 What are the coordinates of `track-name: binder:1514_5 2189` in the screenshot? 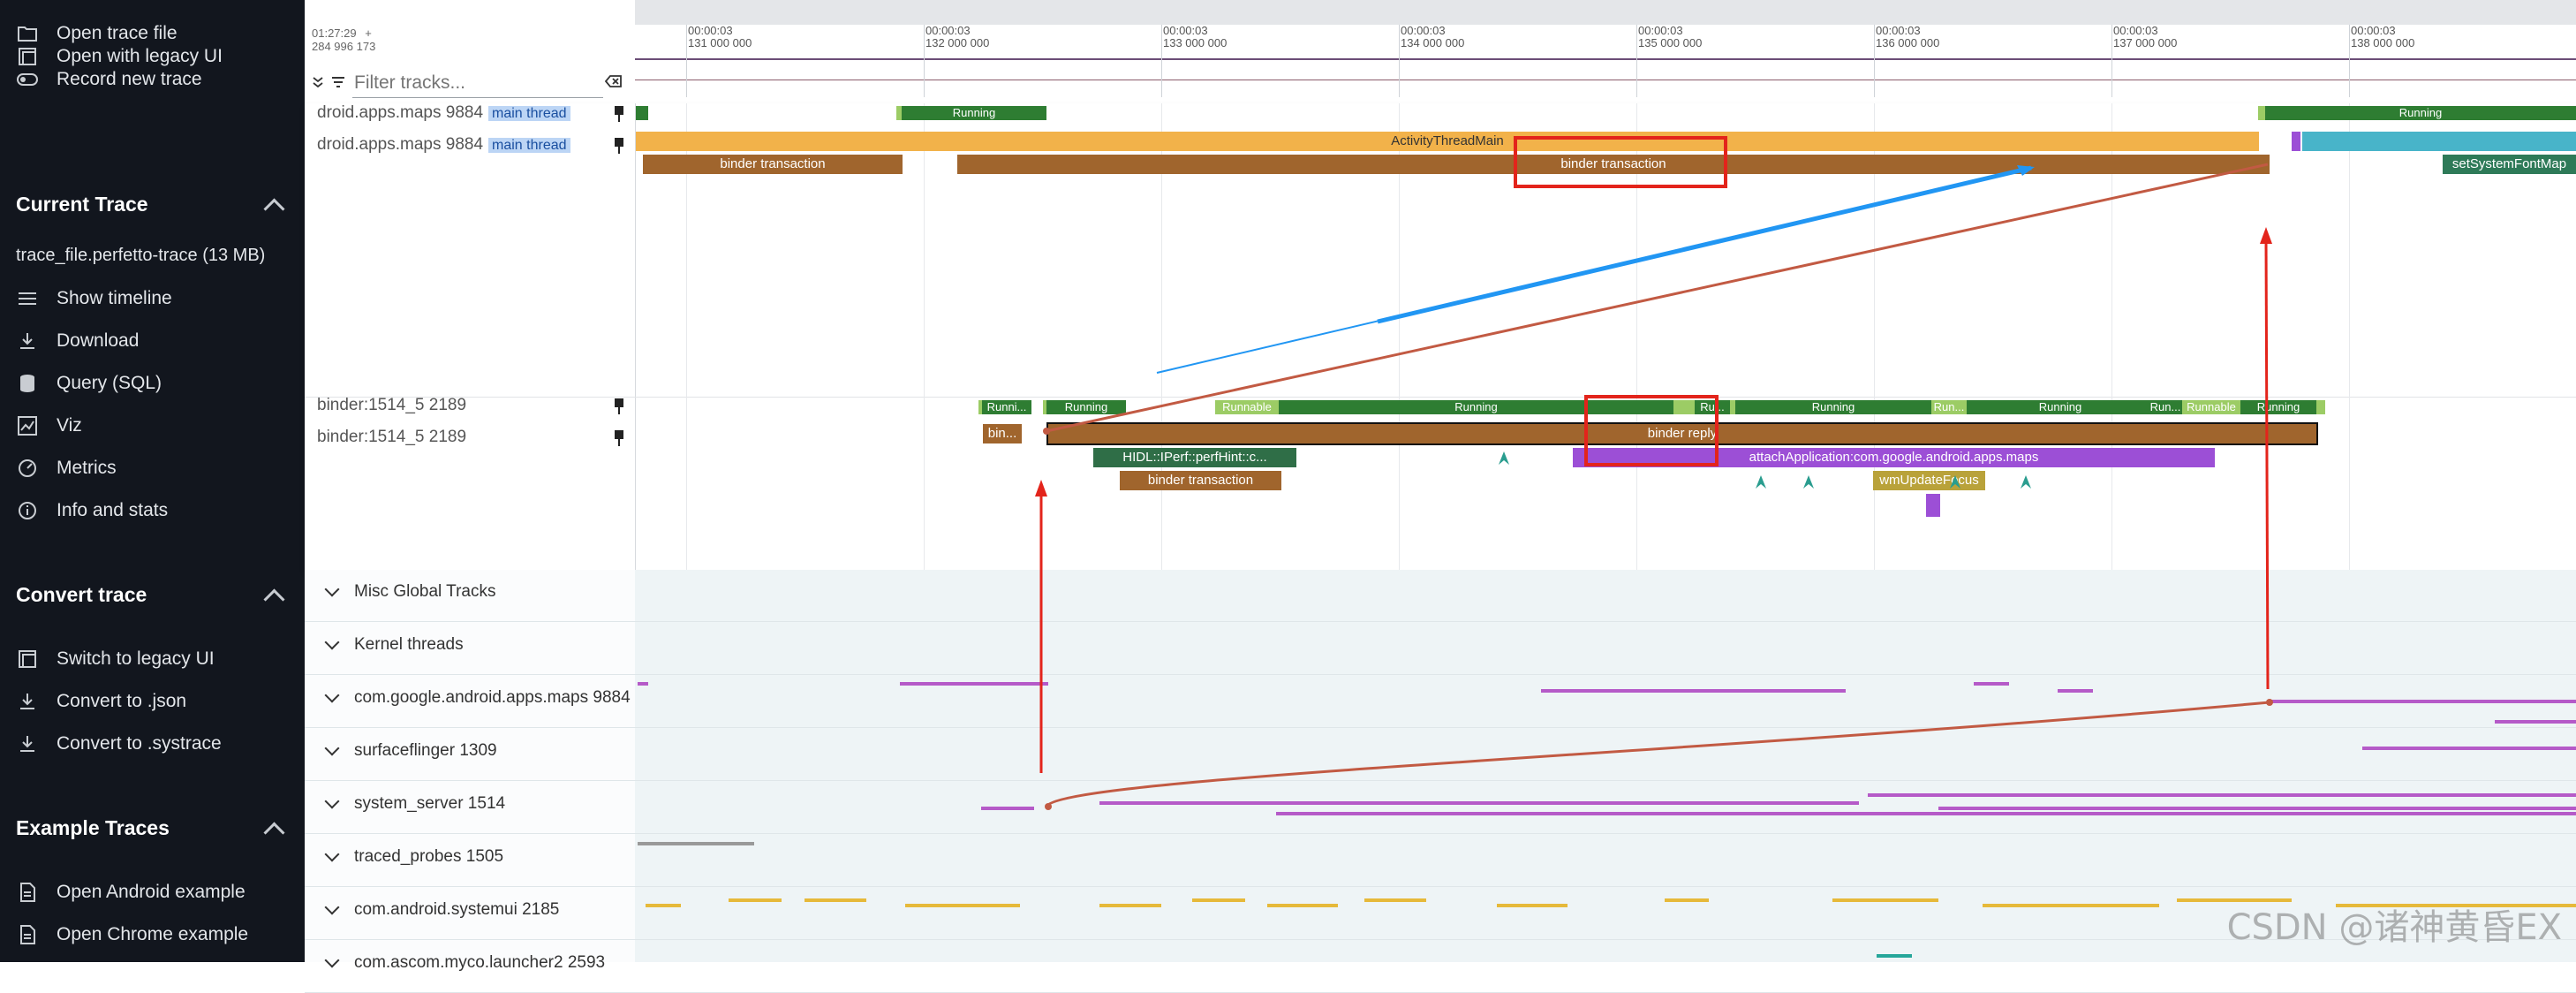 It's located at (392, 437).